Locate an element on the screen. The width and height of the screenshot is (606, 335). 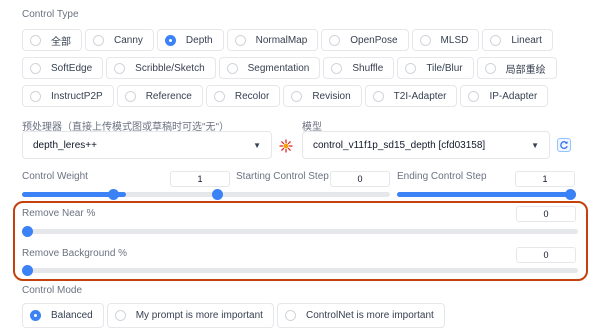
control-mode-option-balanced: Balanced is located at coordinates (63, 315).